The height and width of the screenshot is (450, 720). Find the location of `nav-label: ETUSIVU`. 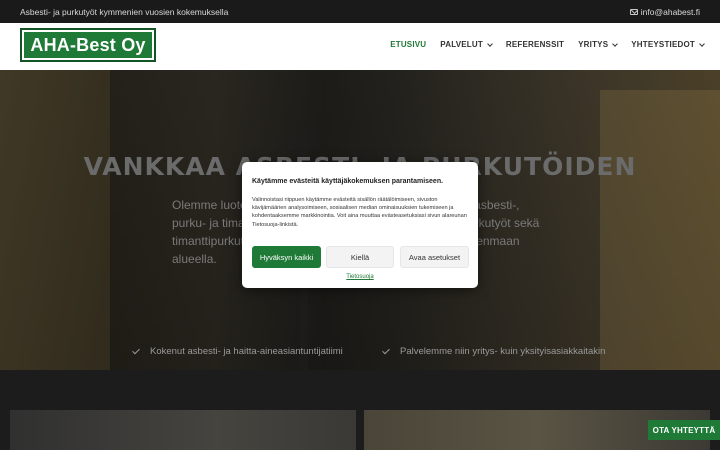

nav-label: ETUSIVU is located at coordinates (408, 44).